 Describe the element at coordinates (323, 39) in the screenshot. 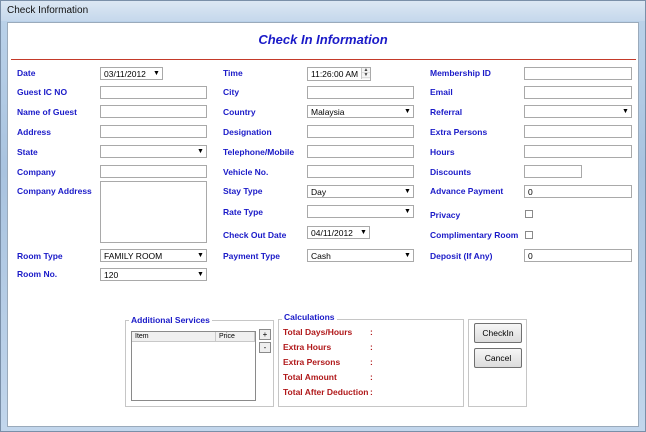

I see `form-title: Check In Information` at that location.